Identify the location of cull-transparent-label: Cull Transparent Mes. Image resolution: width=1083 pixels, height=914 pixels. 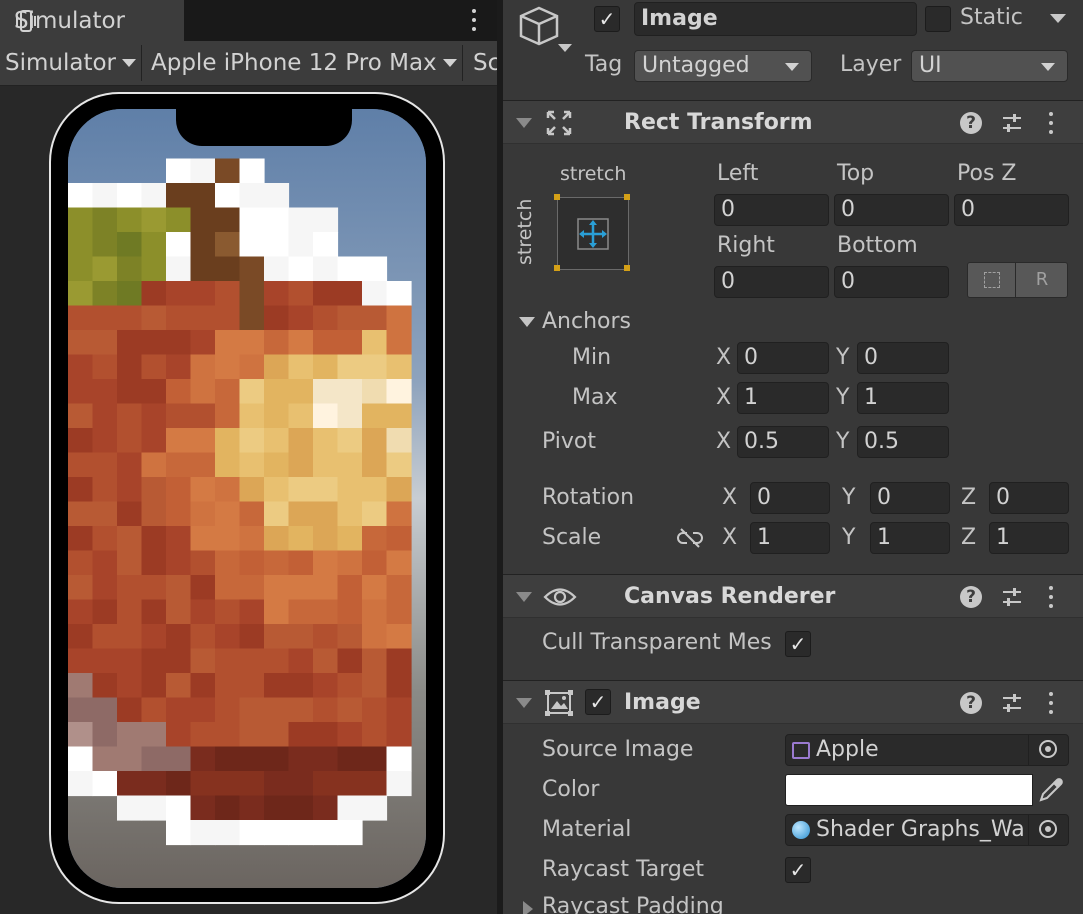
(657, 642).